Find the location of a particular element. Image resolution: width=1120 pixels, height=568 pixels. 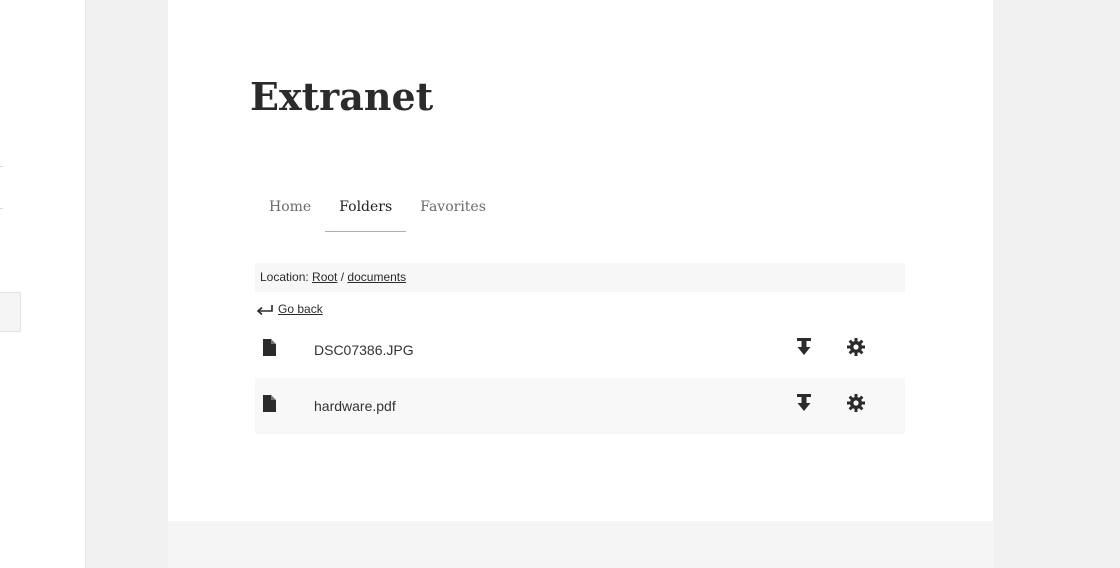

sidebar-widget is located at coordinates (10, 312).